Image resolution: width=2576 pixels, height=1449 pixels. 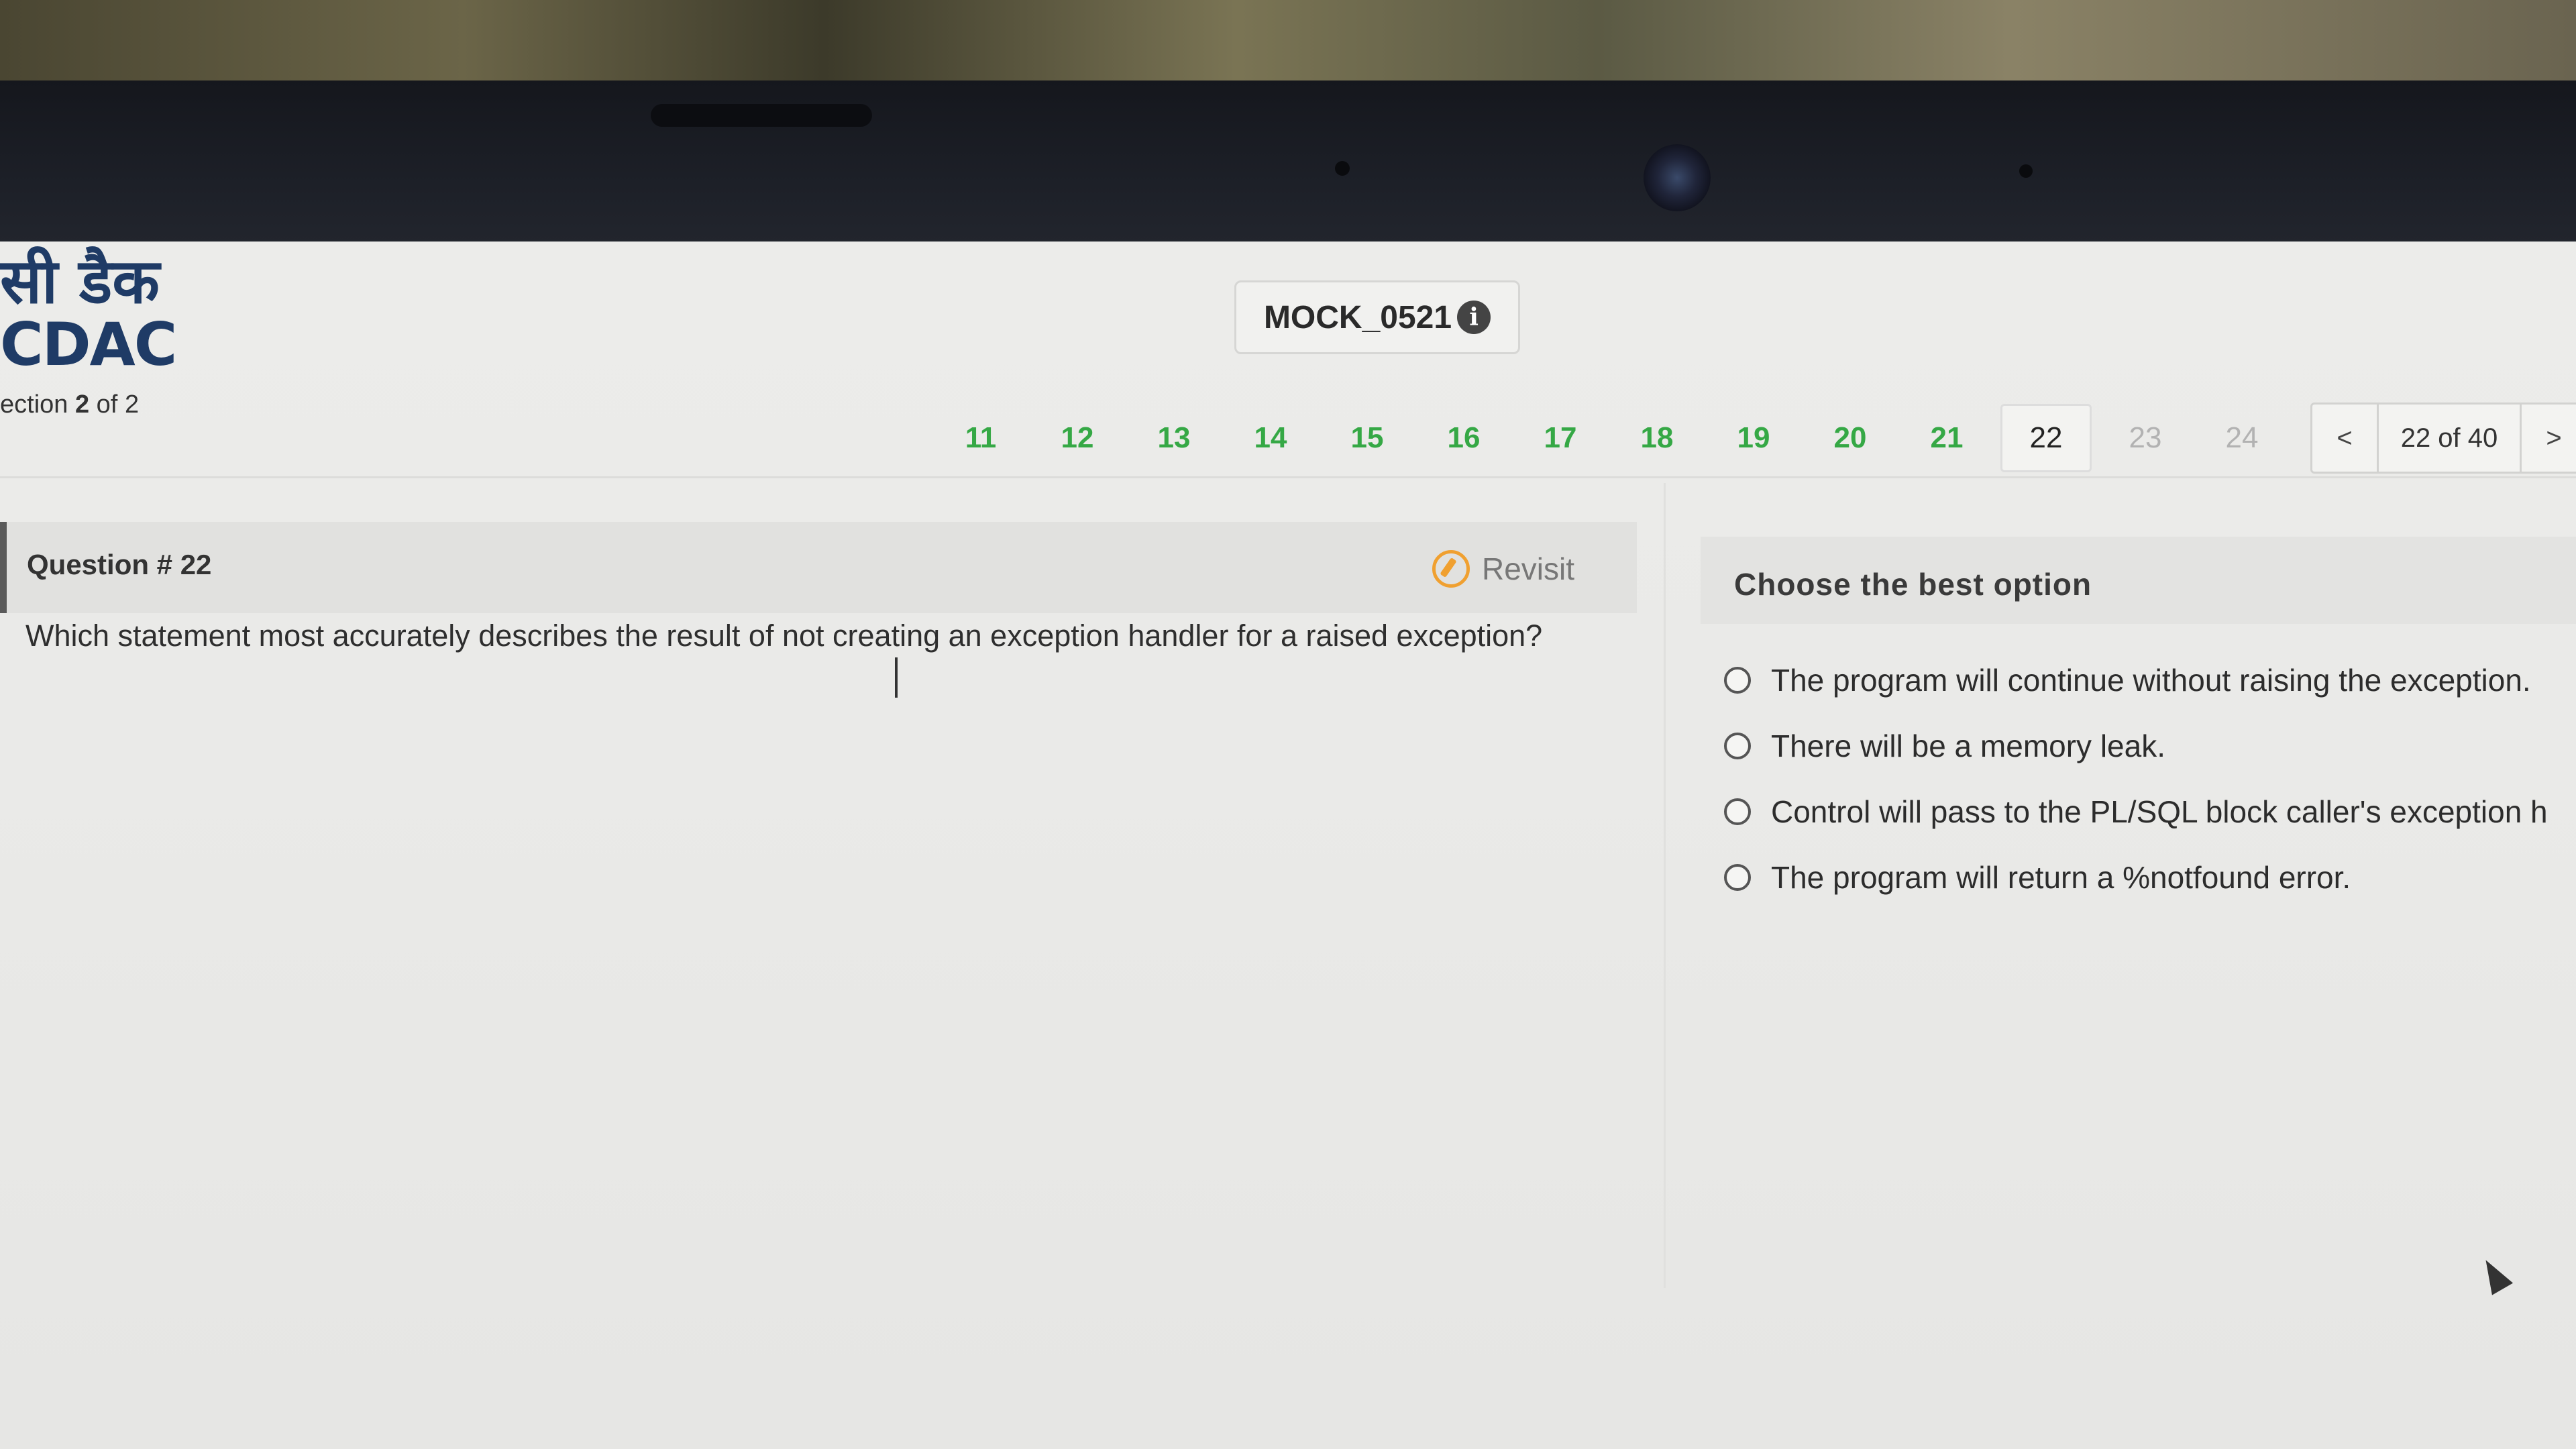 What do you see at coordinates (1270, 438) in the screenshot?
I see `question-nav-item: 14` at bounding box center [1270, 438].